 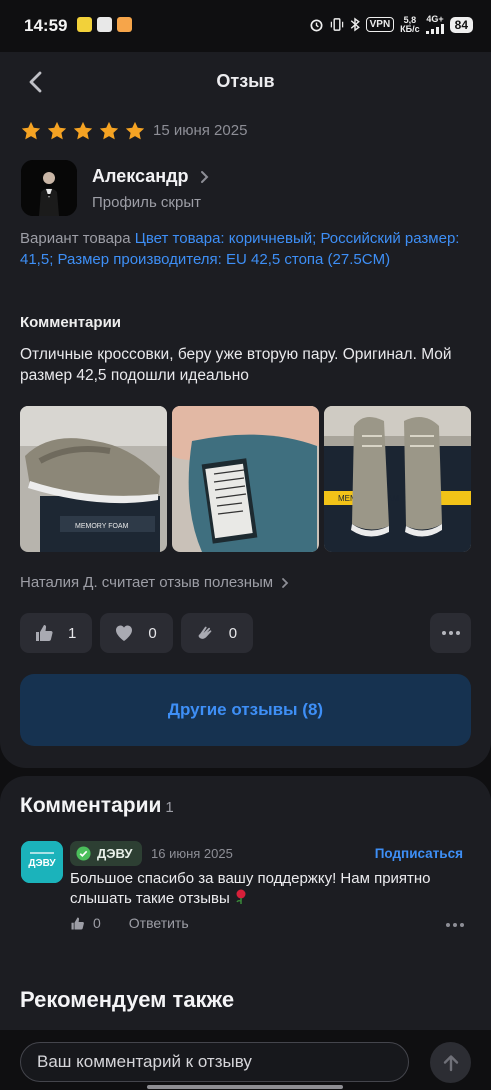 What do you see at coordinates (146, 202) in the screenshot?
I see `profile-status: Профиль скрыт` at bounding box center [146, 202].